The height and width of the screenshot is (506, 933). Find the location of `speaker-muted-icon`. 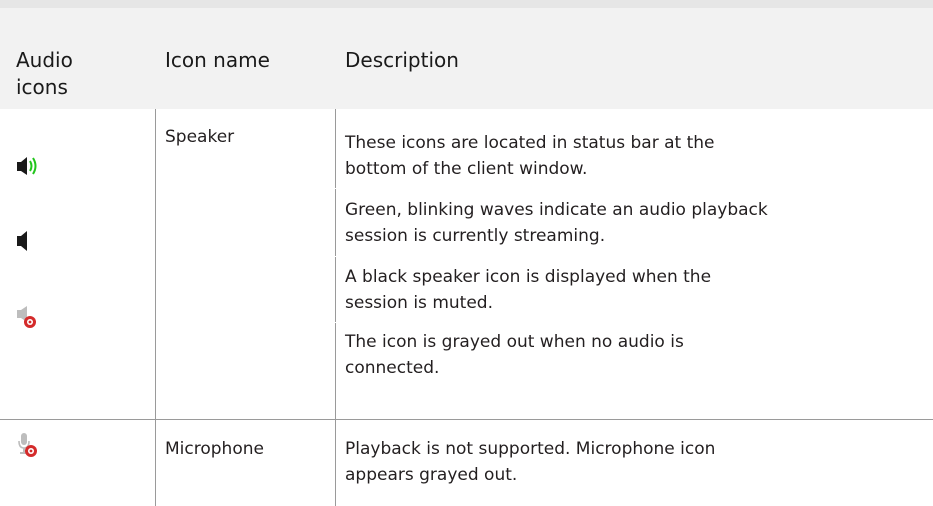

speaker-muted-icon is located at coordinates (22, 241).